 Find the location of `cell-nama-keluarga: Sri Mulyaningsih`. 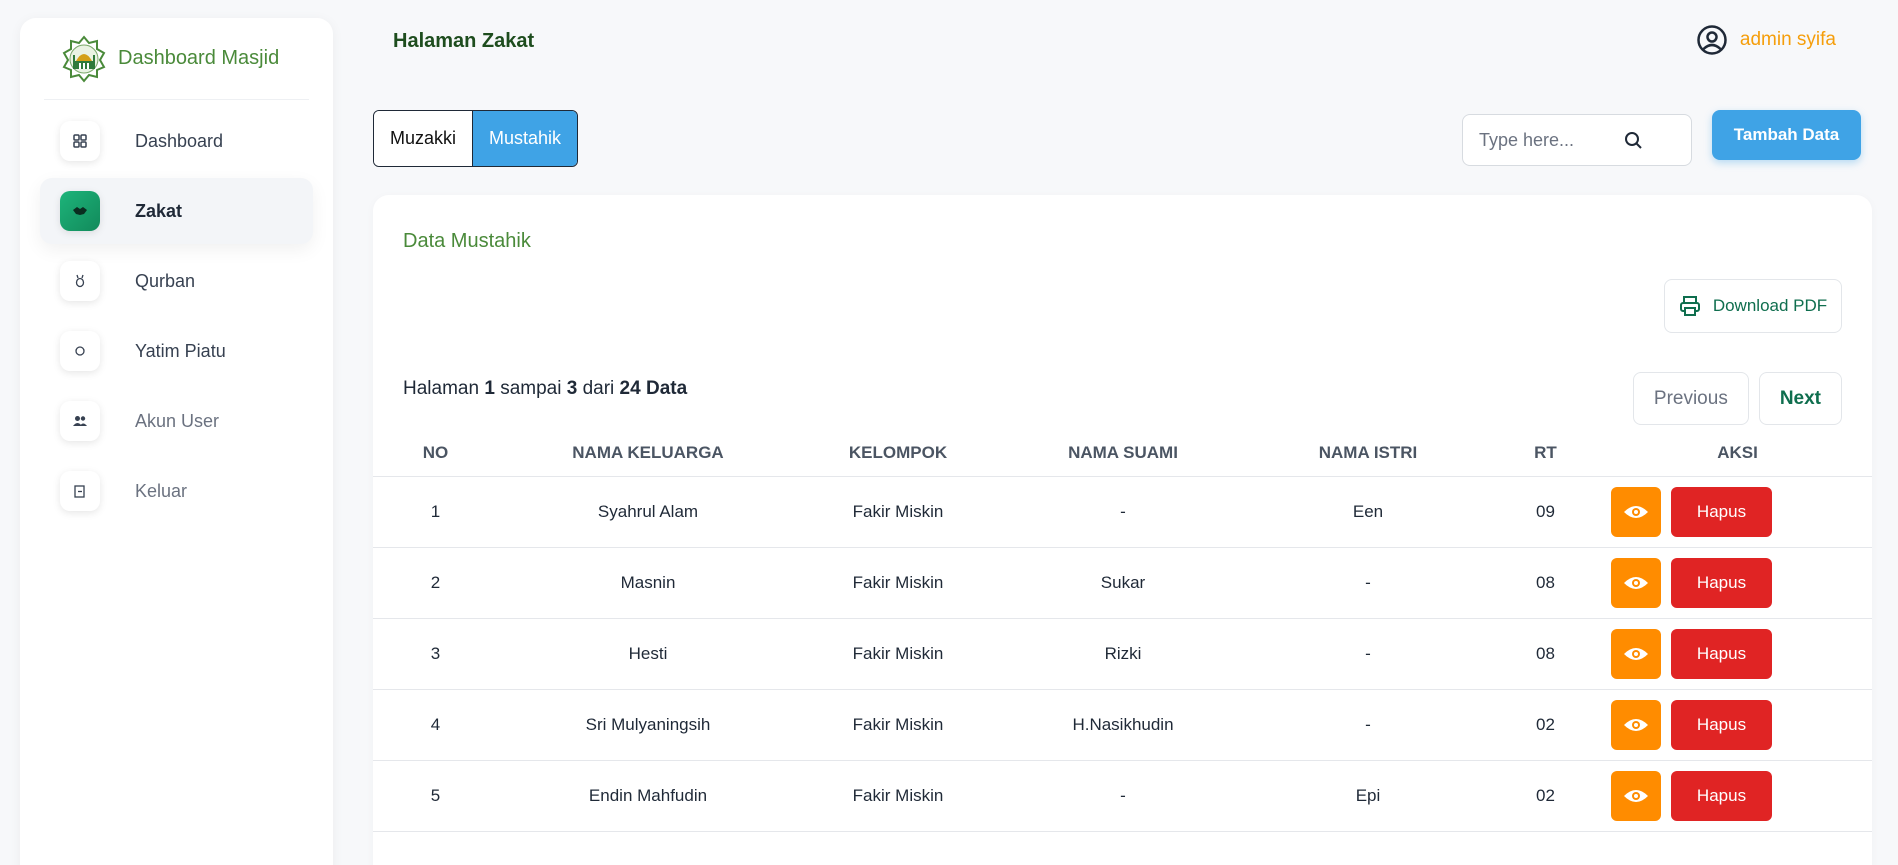

cell-nama-keluarga: Sri Mulyaningsih is located at coordinates (648, 725).